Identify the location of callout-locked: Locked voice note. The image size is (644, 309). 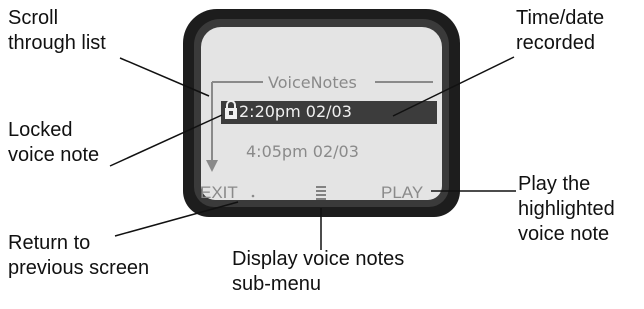
(54, 142).